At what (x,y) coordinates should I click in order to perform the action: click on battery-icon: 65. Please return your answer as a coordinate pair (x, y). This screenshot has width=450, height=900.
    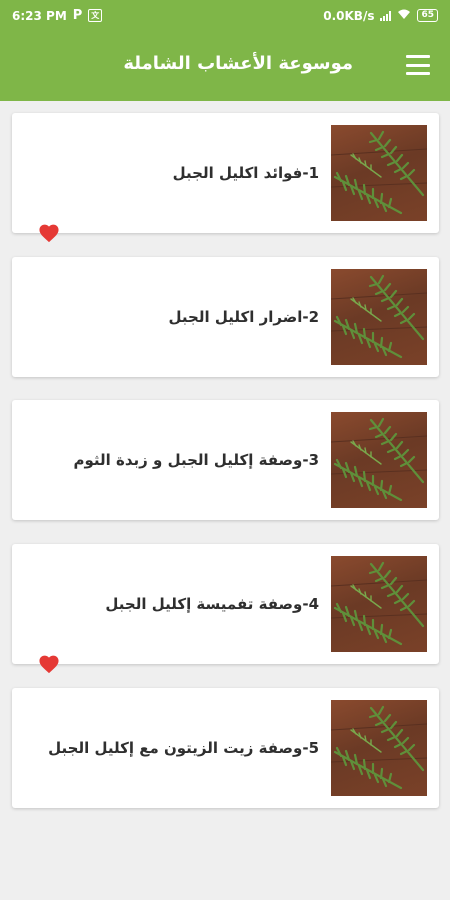
    Looking at the image, I should click on (427, 15).